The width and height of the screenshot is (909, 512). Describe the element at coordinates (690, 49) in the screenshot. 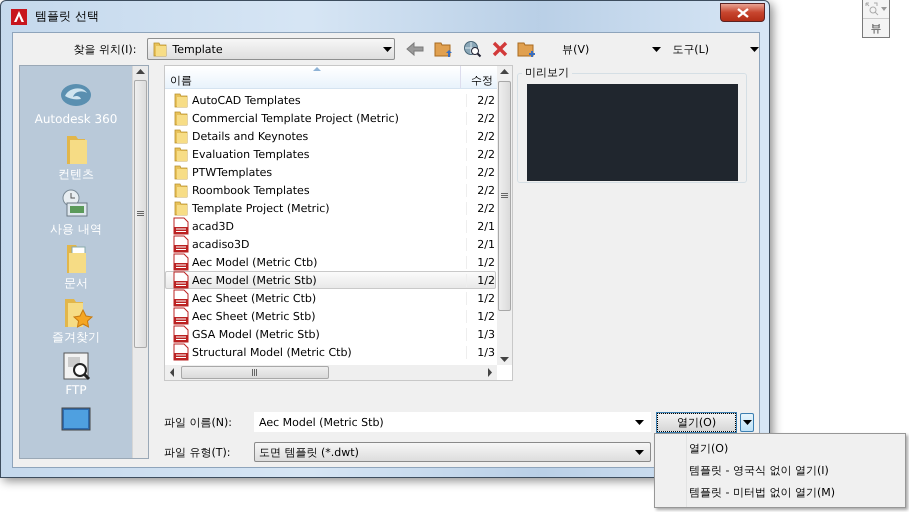

I see `tools-menu-button: 도구(L)` at that location.